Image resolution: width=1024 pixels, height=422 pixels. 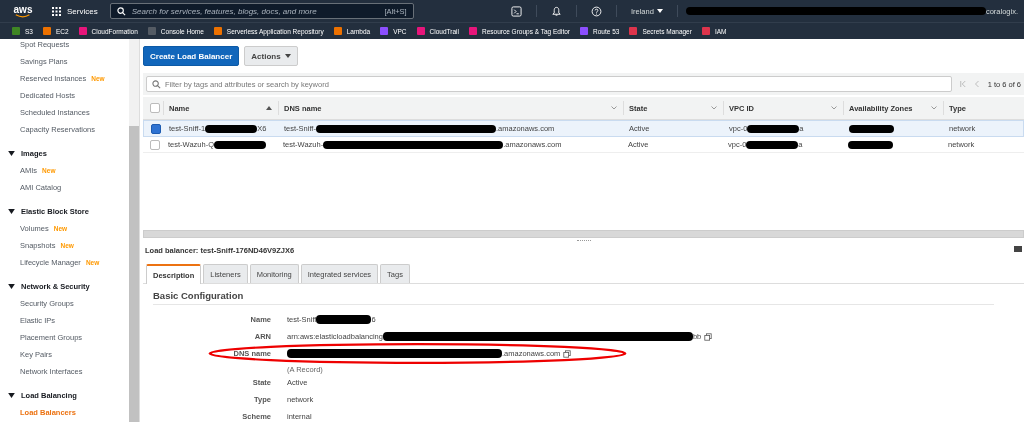 I want to click on search-icon, so click(x=121, y=11).